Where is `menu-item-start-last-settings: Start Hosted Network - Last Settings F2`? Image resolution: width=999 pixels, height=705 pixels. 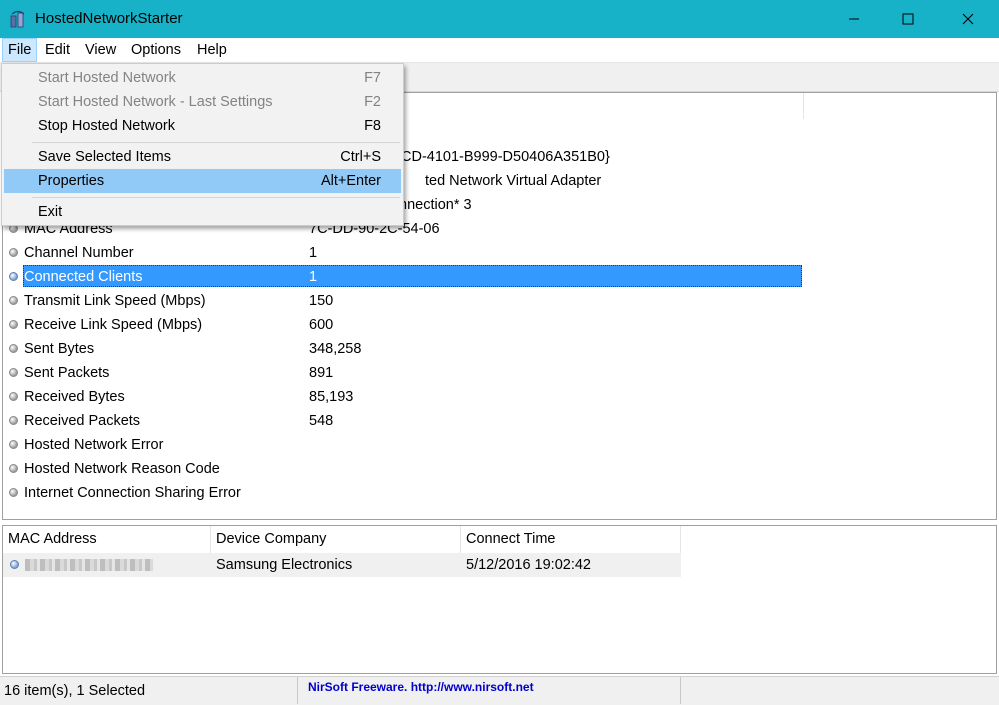
menu-item-start-last-settings: Start Hosted Network - Last Settings F2 is located at coordinates (202, 102).